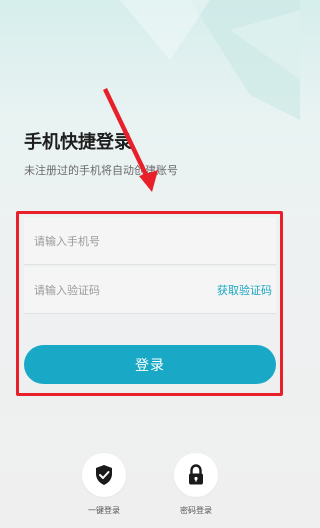 The width and height of the screenshot is (320, 528). I want to click on lock-icon, so click(196, 474).